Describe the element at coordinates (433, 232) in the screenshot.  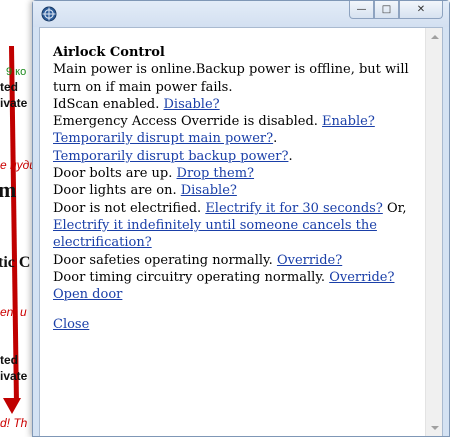
I see `vertical-scrollbar` at that location.